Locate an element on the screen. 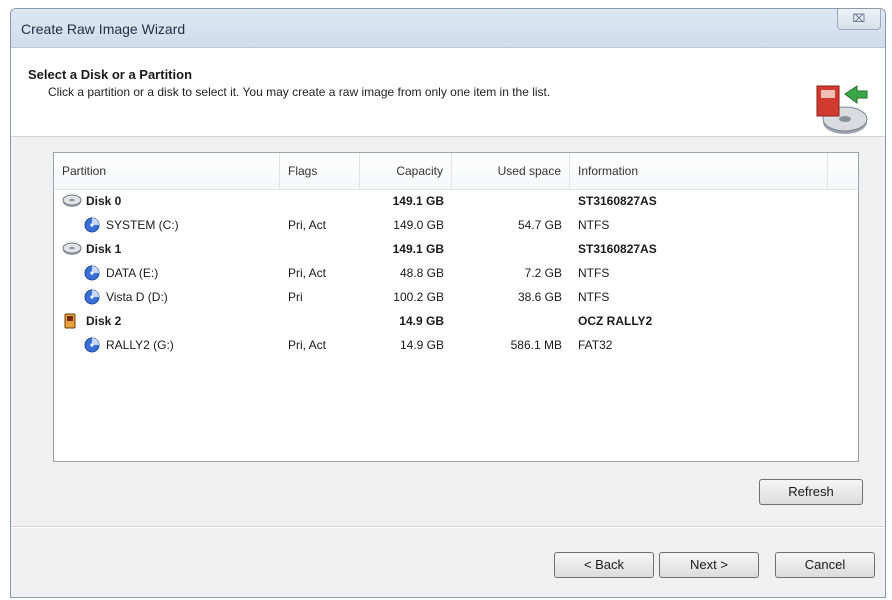  cancel-button: Cancel is located at coordinates (825, 565).